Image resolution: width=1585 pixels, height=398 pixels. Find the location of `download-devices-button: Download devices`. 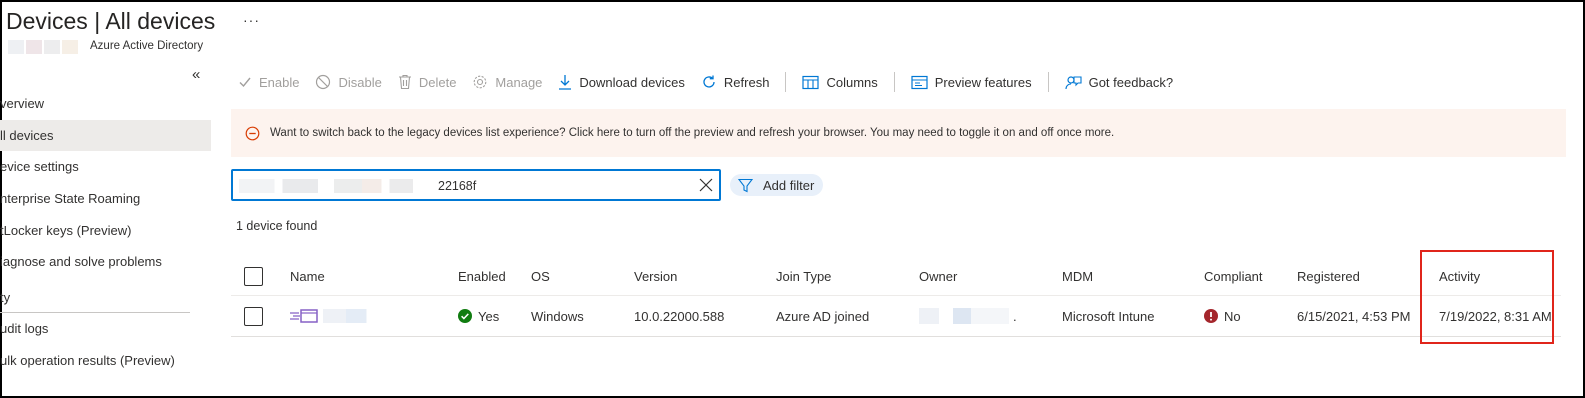

download-devices-button: Download devices is located at coordinates (621, 82).